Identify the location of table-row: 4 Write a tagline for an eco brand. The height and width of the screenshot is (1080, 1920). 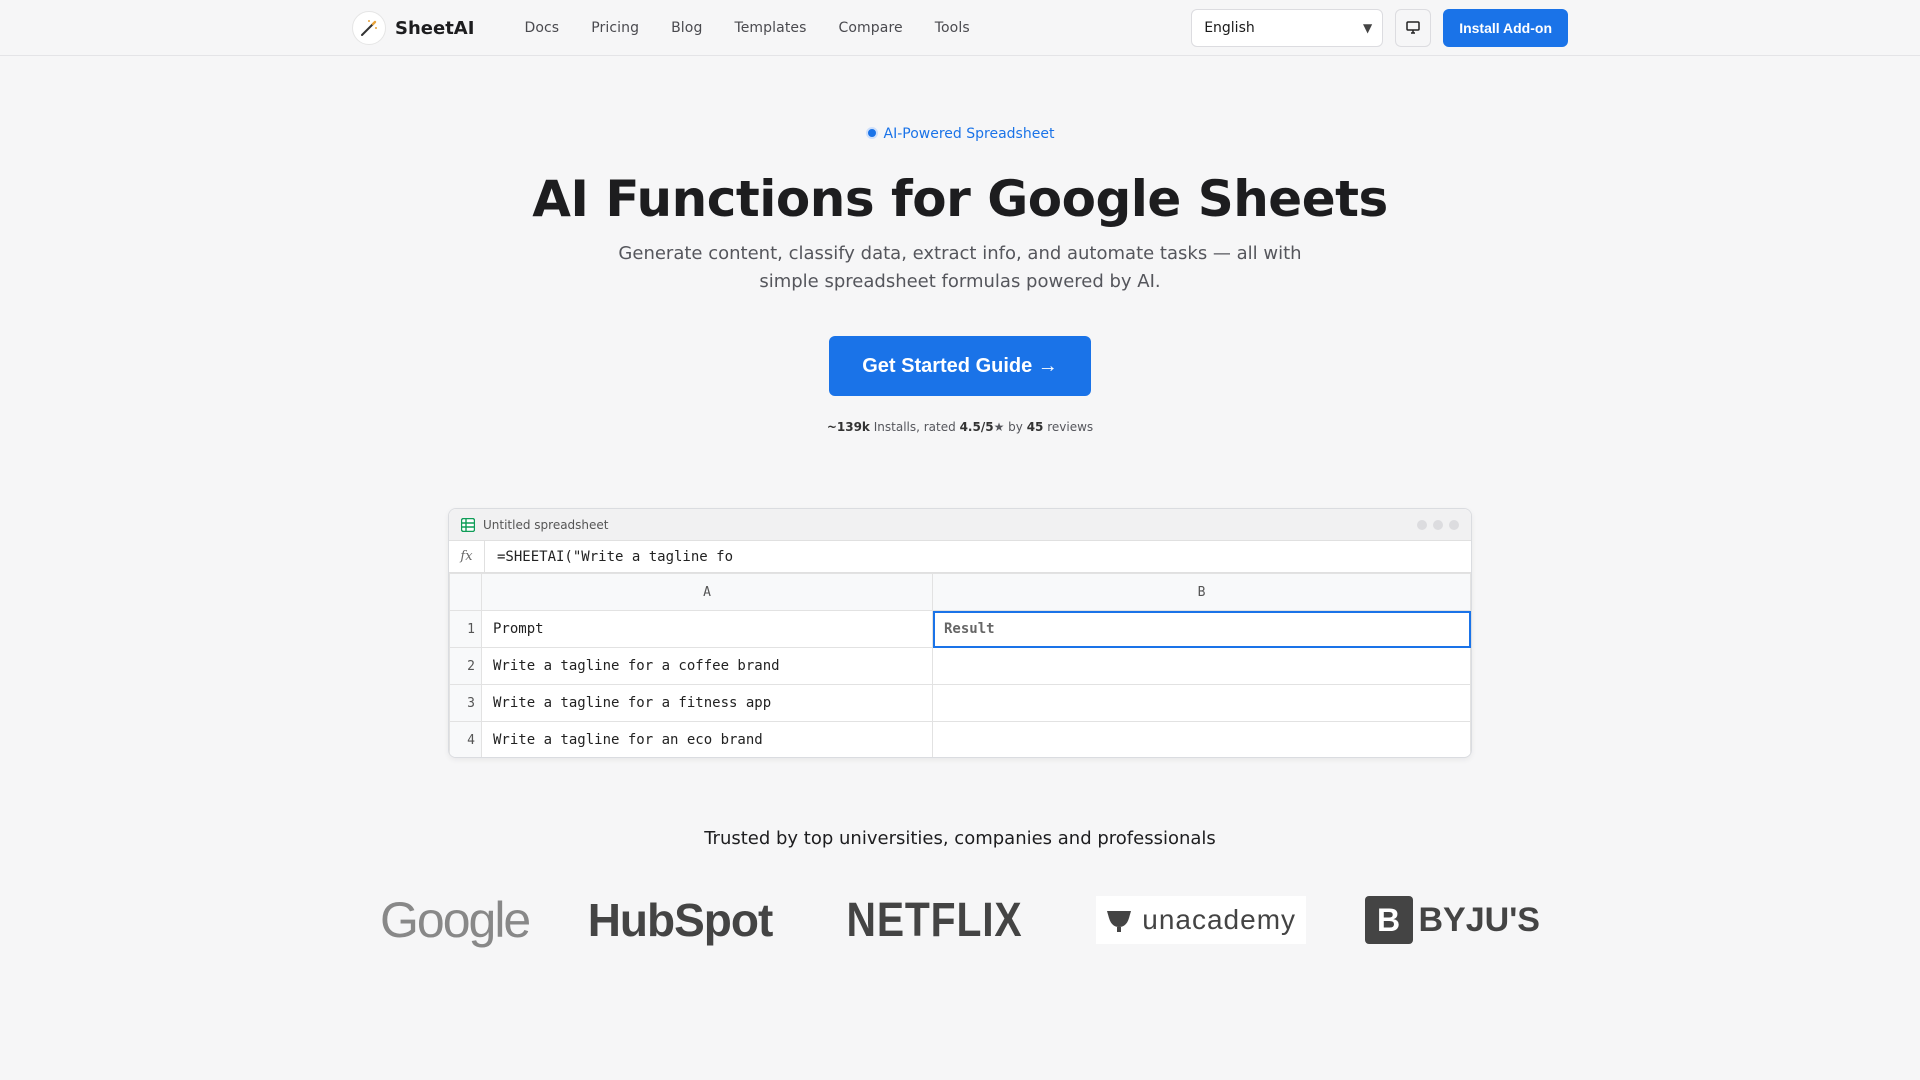
(960, 739).